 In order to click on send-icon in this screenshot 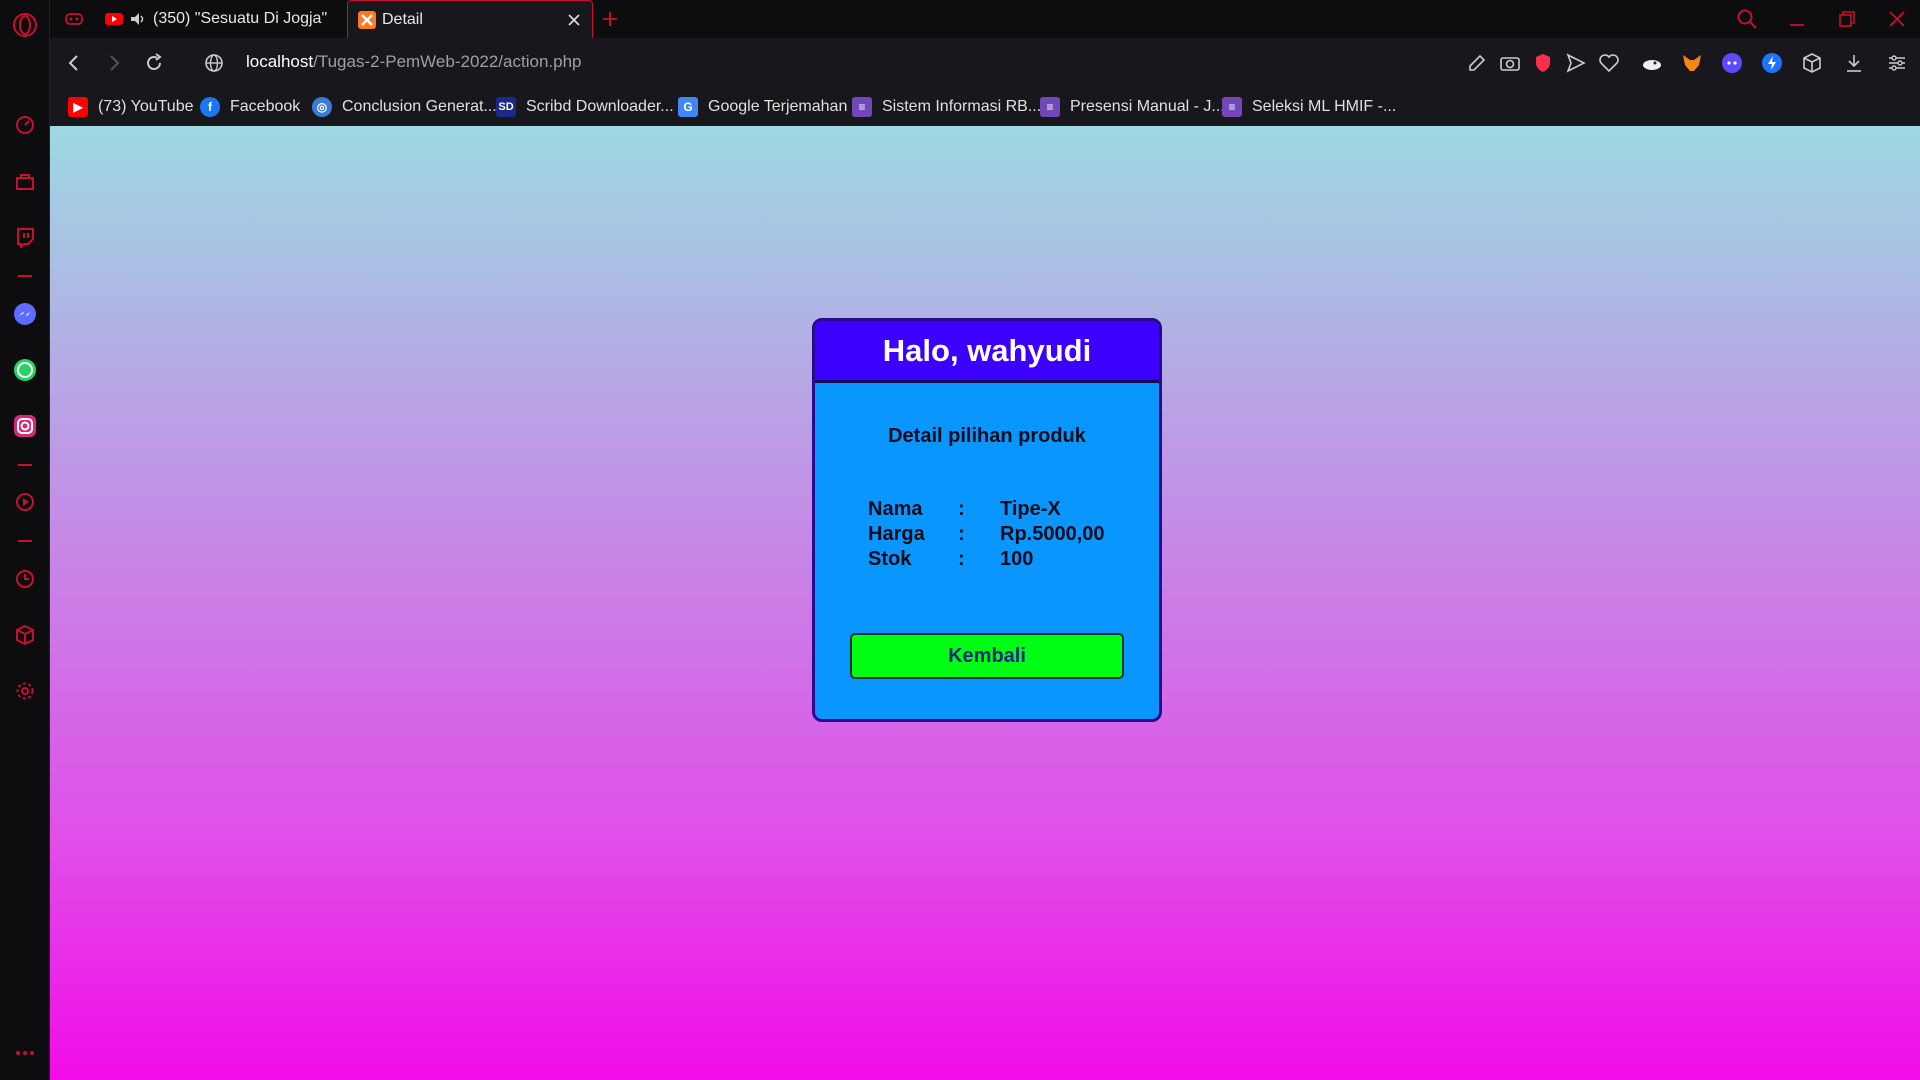, I will do `click(1576, 63)`.